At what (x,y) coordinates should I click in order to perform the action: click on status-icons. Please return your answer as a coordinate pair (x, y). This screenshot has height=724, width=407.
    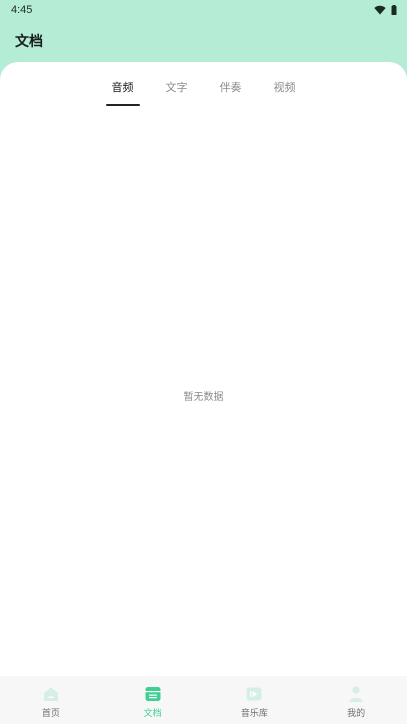
    Looking at the image, I should click on (385, 10).